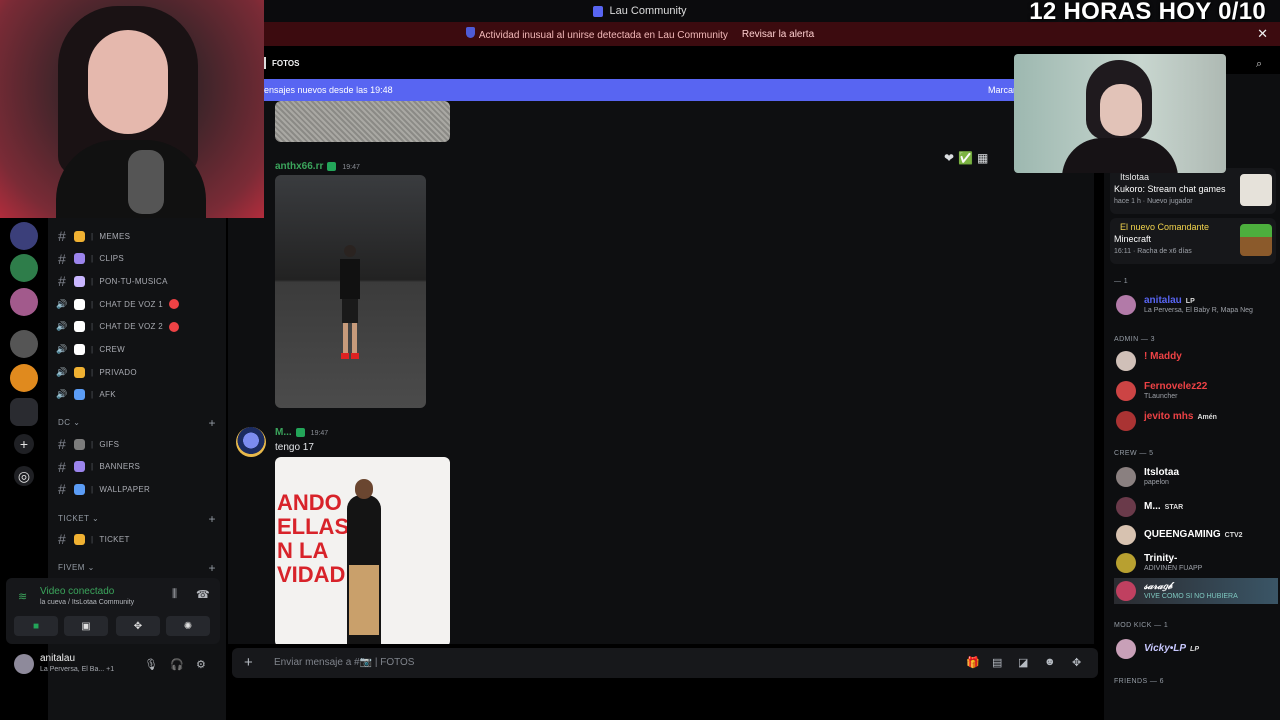 The image size is (1280, 720). What do you see at coordinates (1050, 662) in the screenshot?
I see `emoji-icon: ☻` at bounding box center [1050, 662].